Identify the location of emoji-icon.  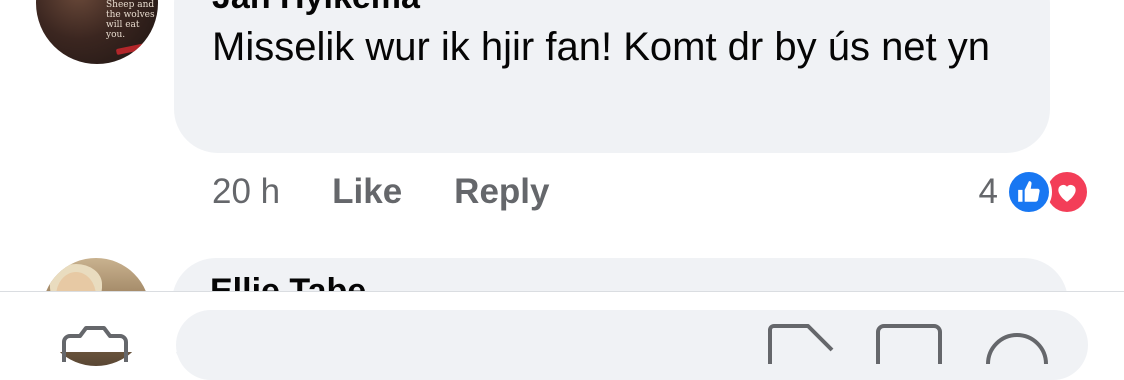
(1017, 344).